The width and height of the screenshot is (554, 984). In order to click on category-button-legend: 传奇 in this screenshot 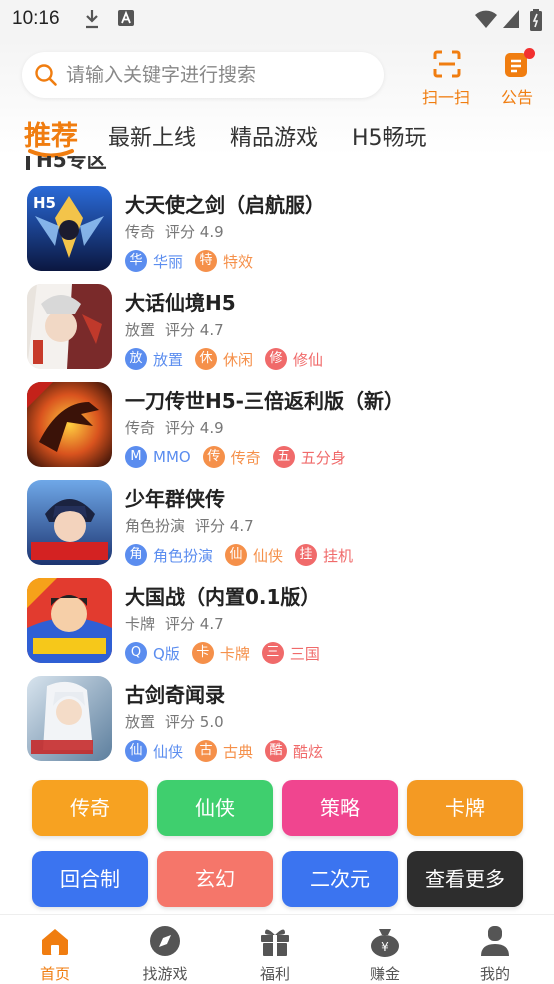, I will do `click(90, 808)`.